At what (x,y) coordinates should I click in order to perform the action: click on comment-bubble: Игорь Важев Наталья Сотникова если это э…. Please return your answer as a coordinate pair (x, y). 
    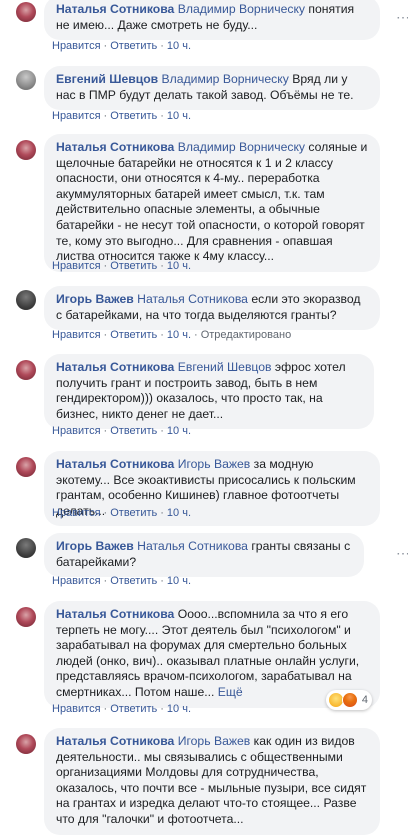
    Looking at the image, I should click on (212, 308).